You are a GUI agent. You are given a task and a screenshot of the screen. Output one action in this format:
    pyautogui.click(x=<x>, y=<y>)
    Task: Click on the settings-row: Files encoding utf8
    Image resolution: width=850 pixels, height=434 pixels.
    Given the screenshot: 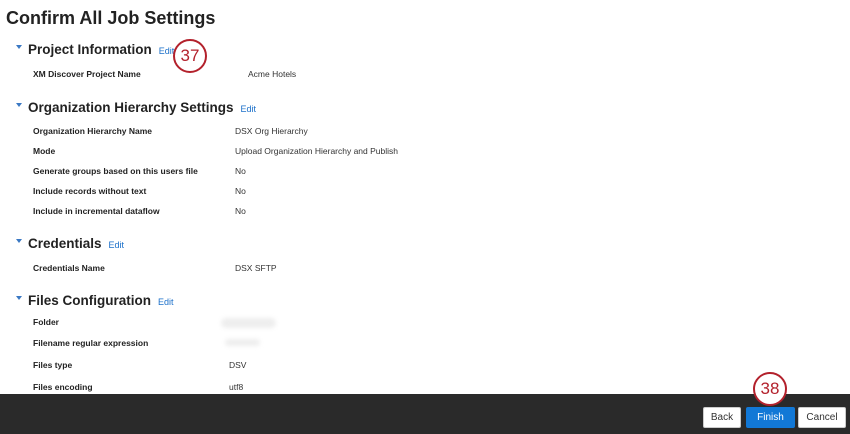 What is the action you would take?
    pyautogui.click(x=383, y=388)
    